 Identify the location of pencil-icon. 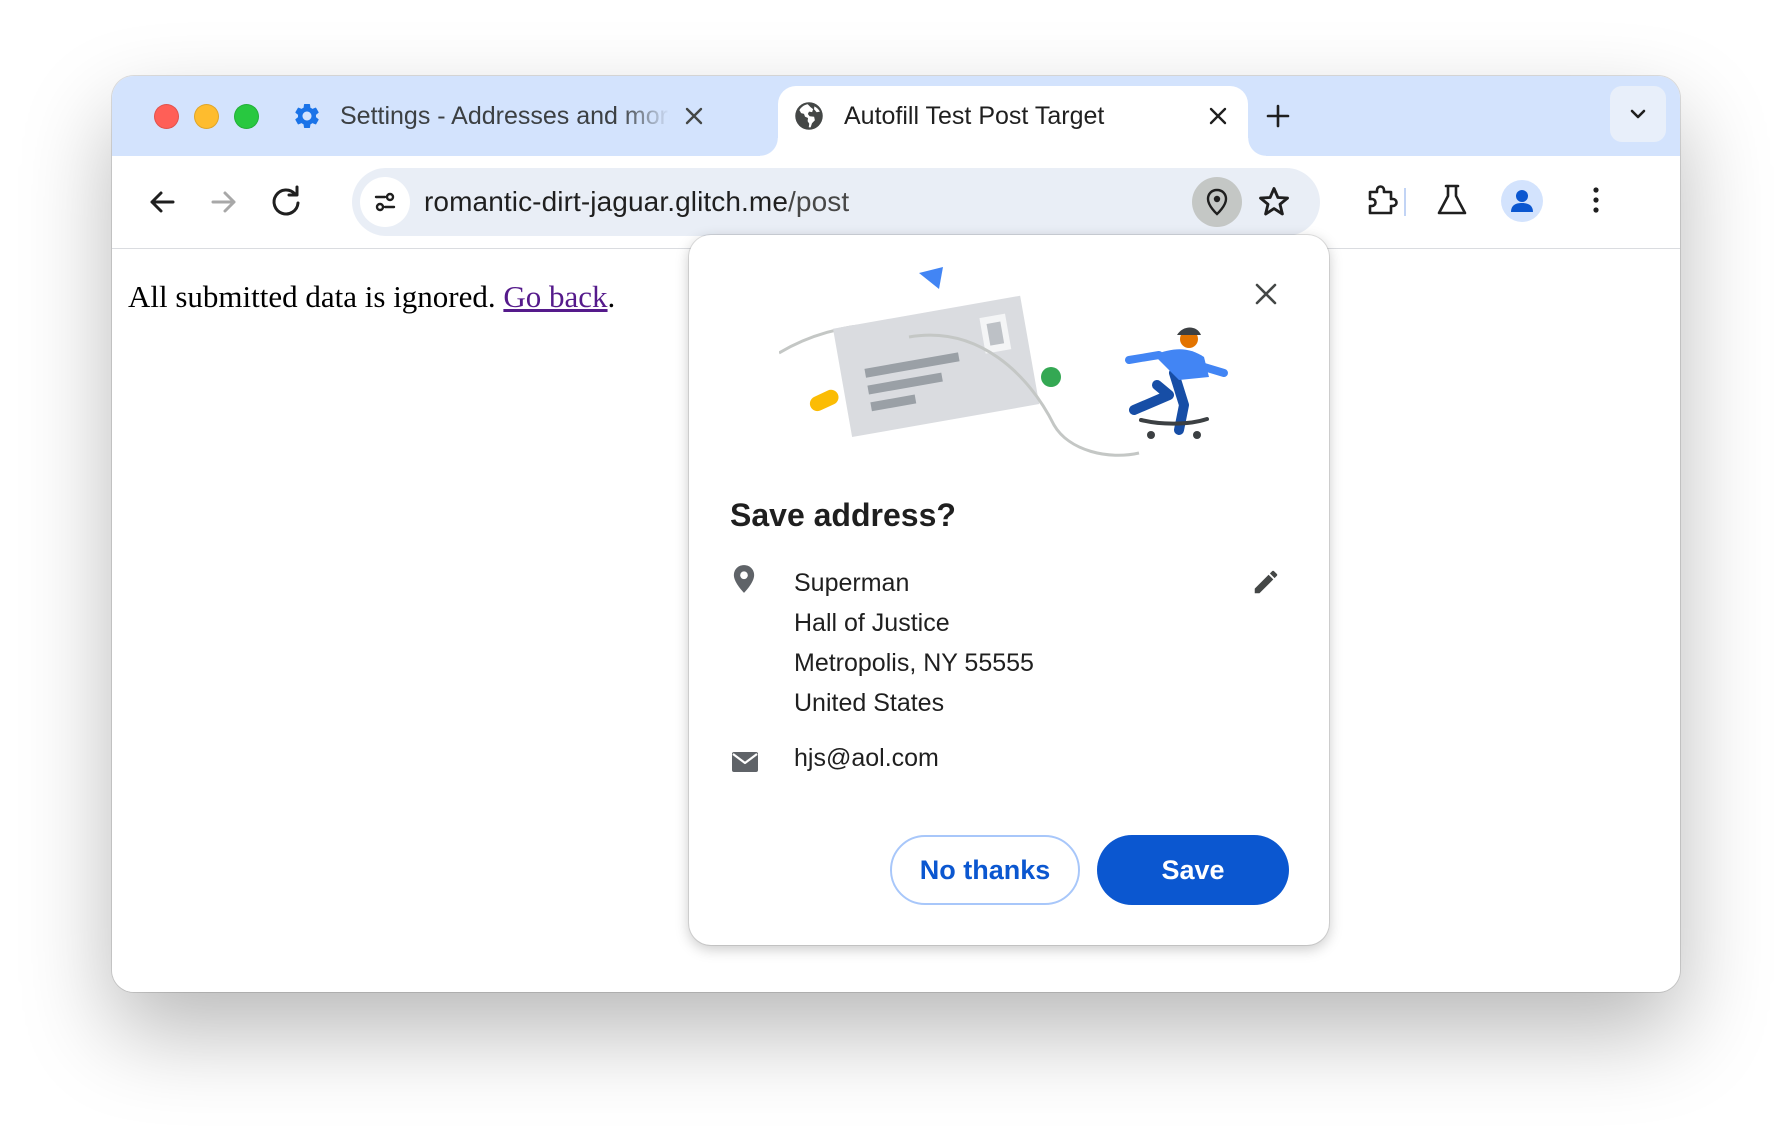
(1266, 582).